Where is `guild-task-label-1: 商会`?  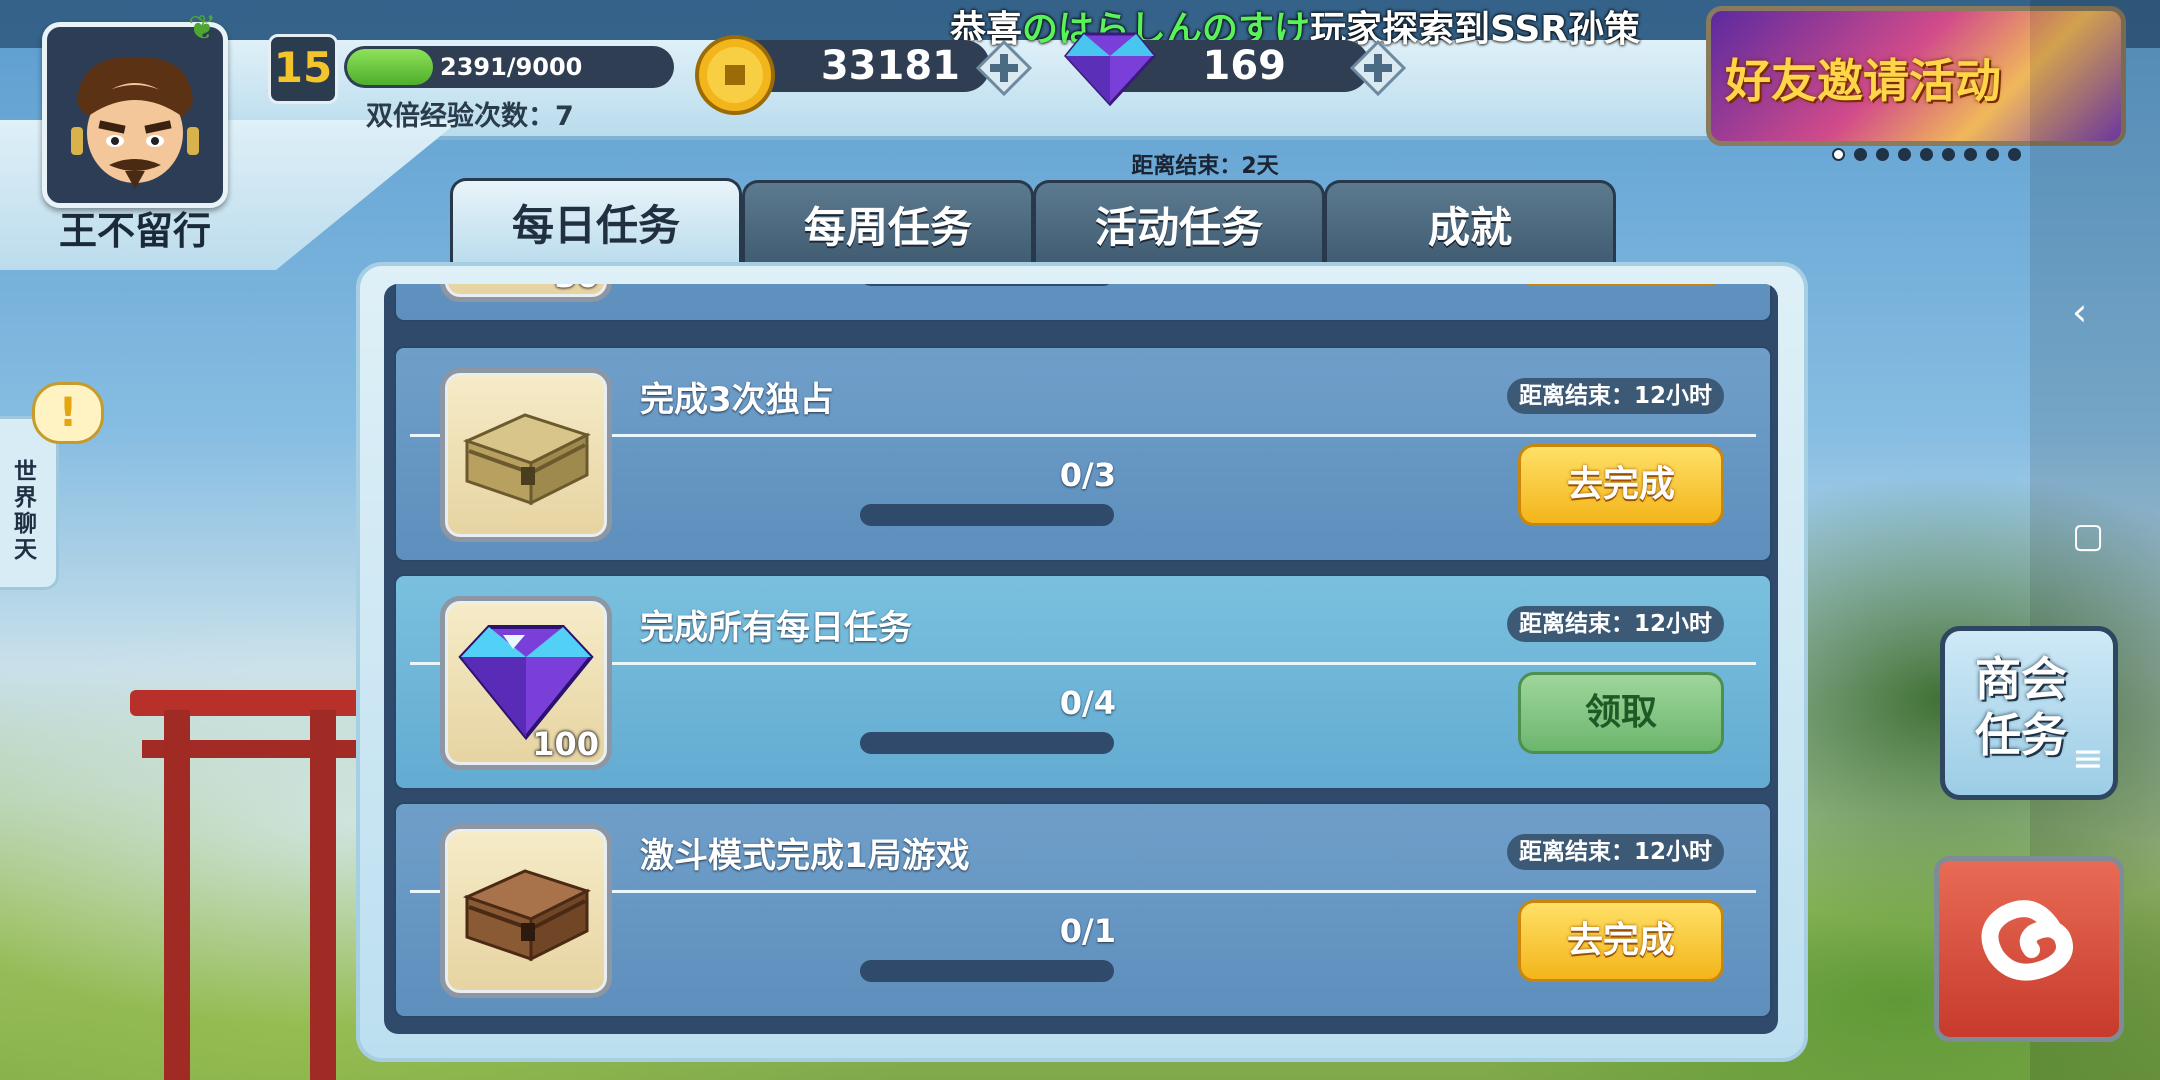
guild-task-label-1: 商会 is located at coordinates (2021, 679).